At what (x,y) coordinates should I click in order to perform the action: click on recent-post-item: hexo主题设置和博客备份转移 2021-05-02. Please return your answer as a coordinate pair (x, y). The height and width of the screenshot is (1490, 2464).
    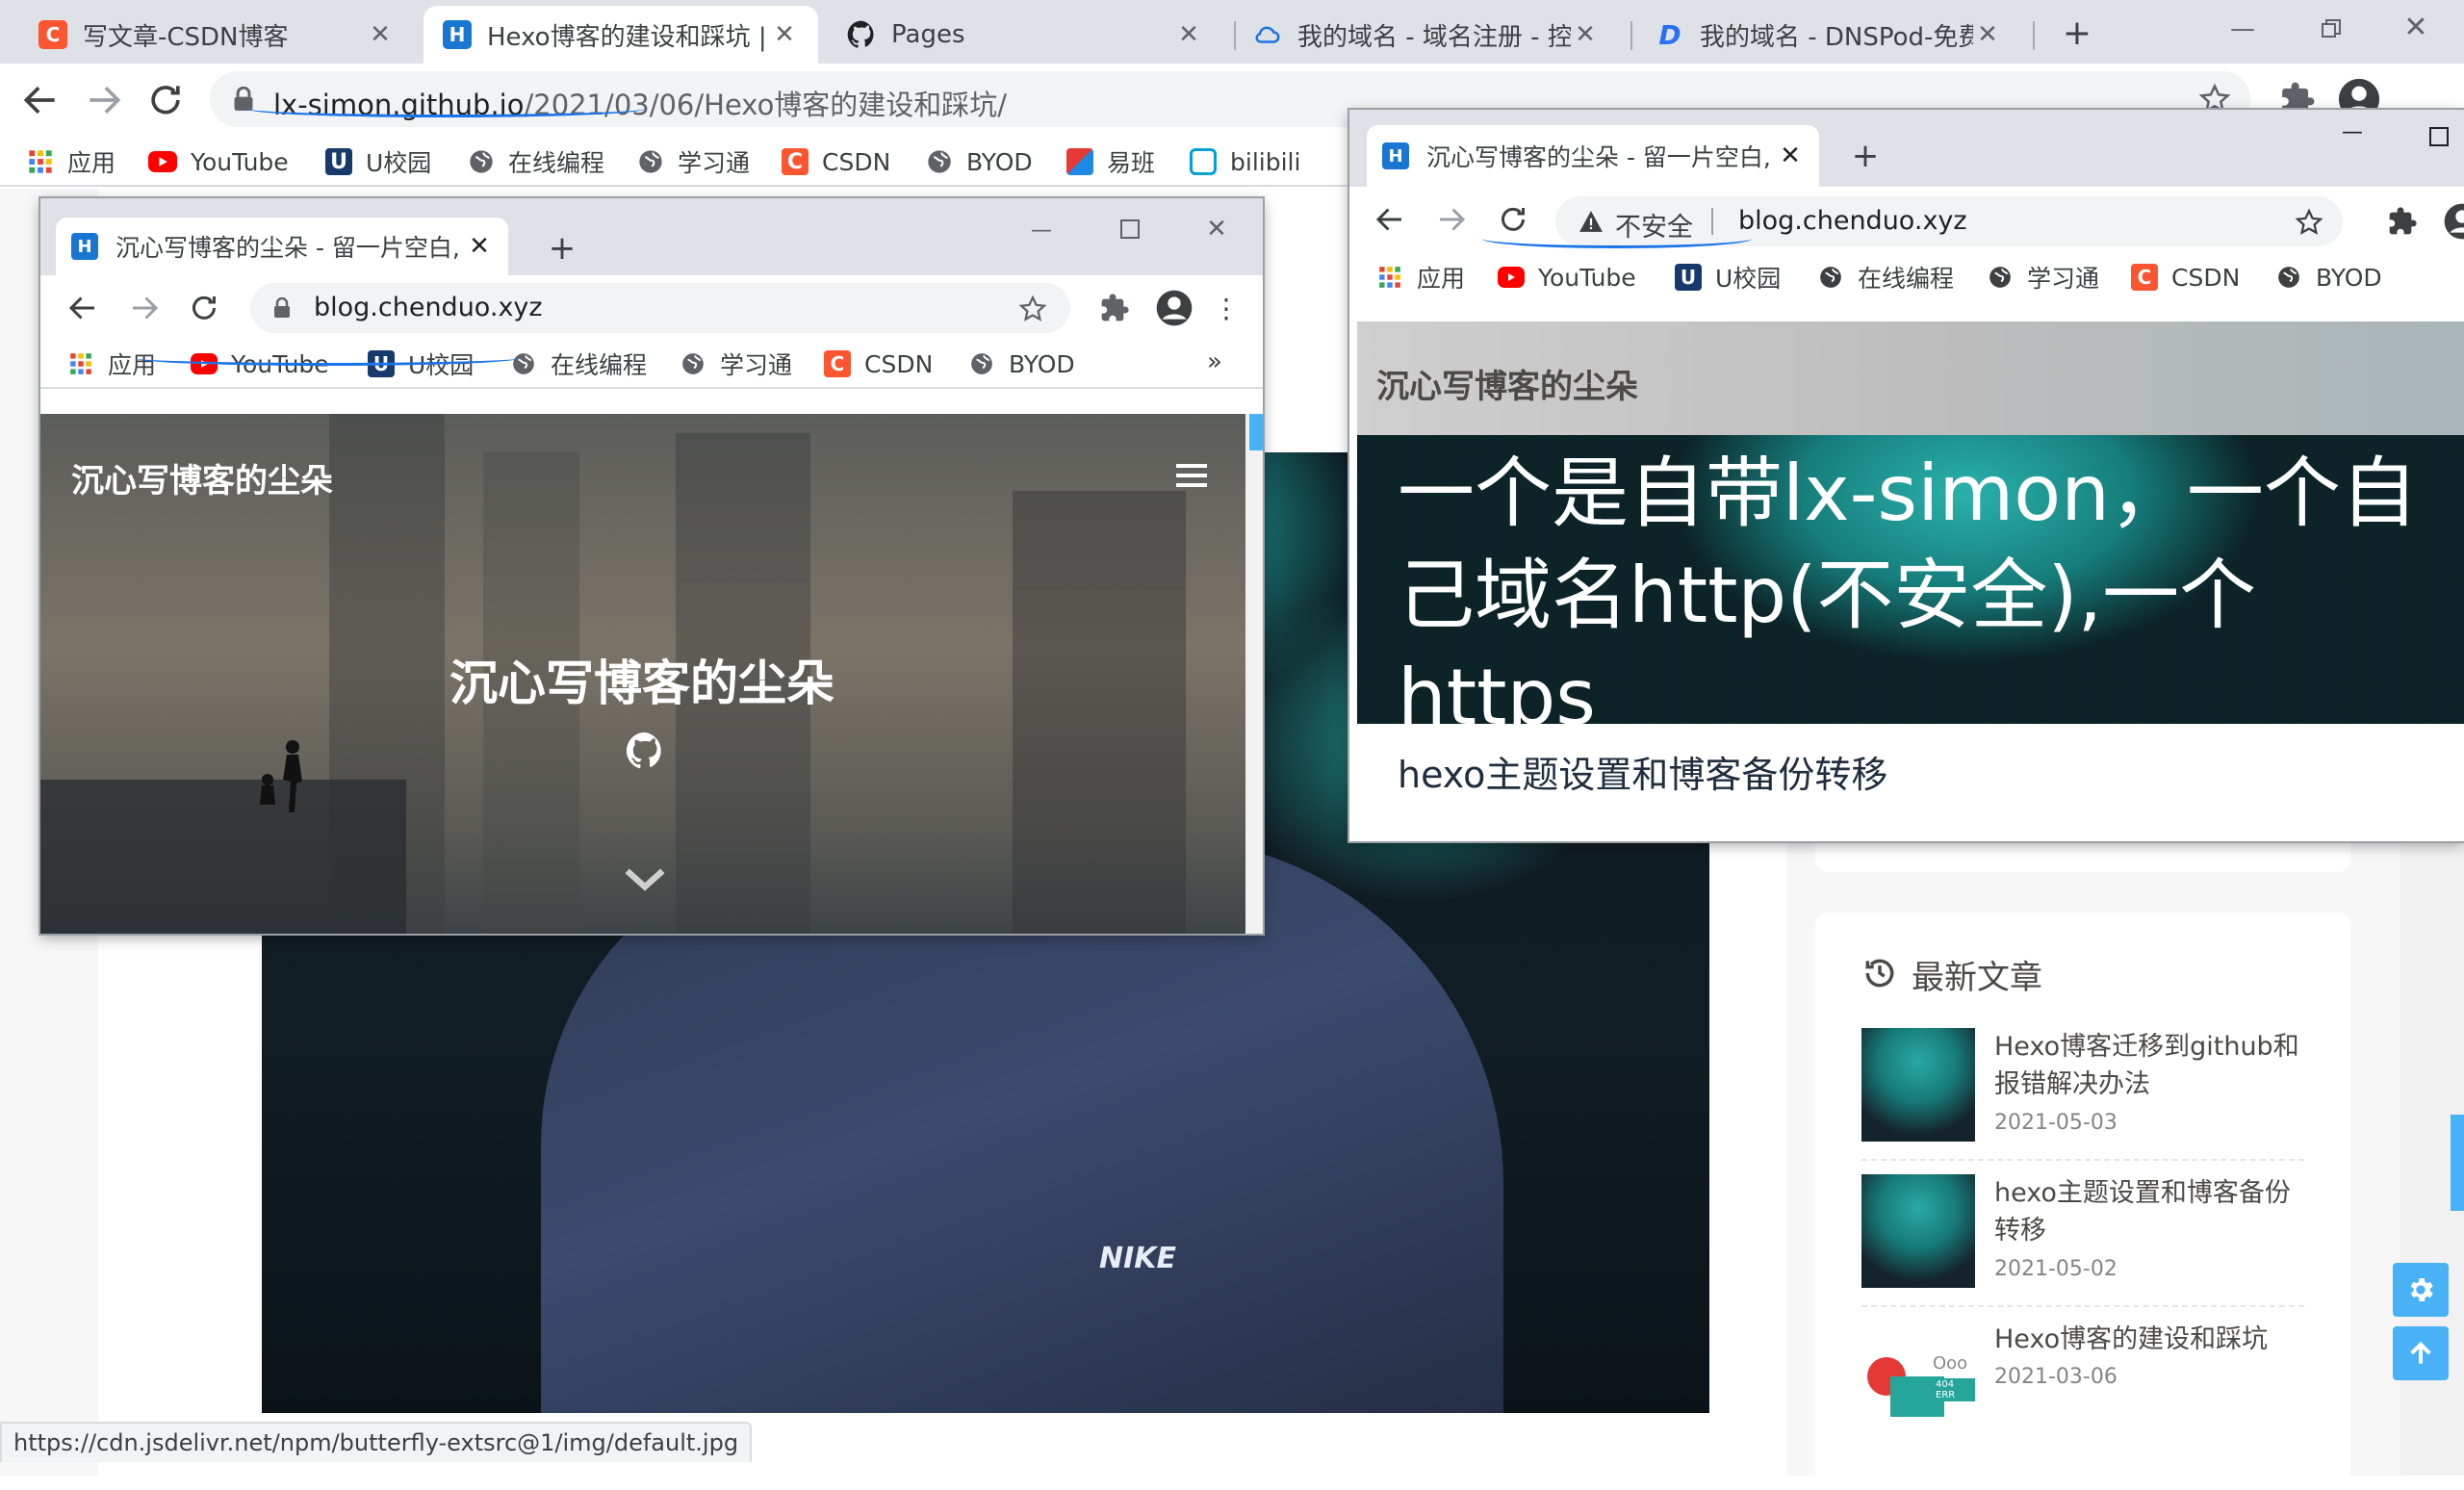
    Looking at the image, I should click on (2082, 1240).